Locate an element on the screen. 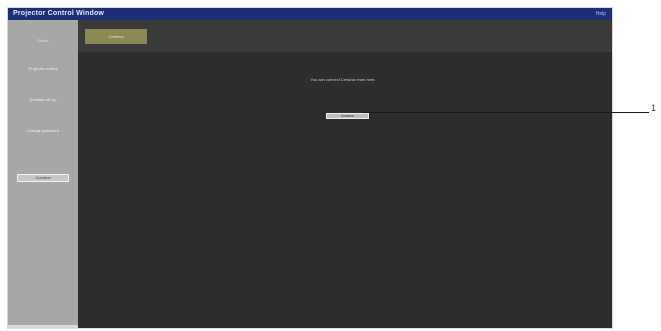 The image size is (661, 331). crestron-button: Crestron is located at coordinates (347, 116).